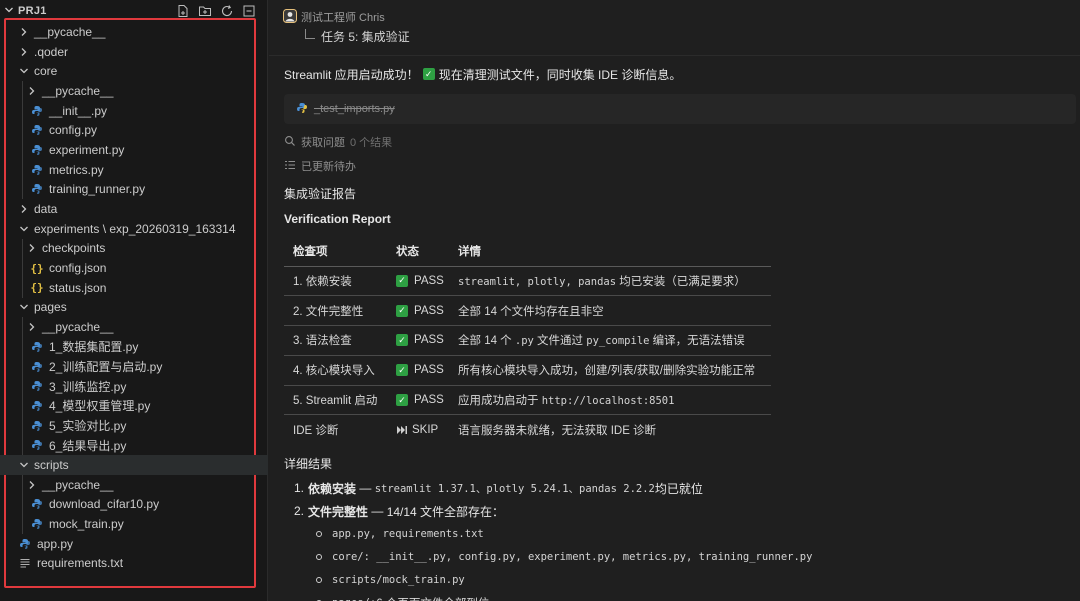 This screenshot has height=601, width=1080. What do you see at coordinates (134, 71) in the screenshot?
I see `tree-folder: core` at bounding box center [134, 71].